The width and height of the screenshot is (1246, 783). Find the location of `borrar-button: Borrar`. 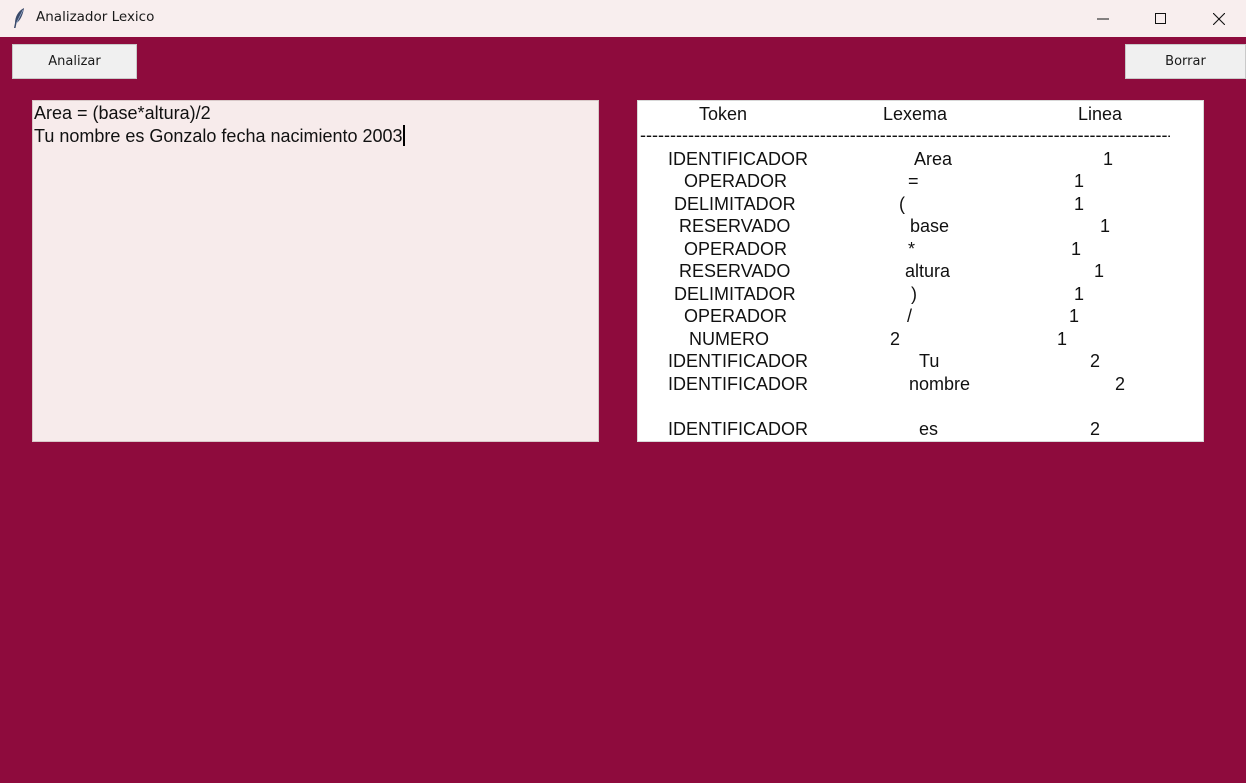

borrar-button: Borrar is located at coordinates (1185, 61).